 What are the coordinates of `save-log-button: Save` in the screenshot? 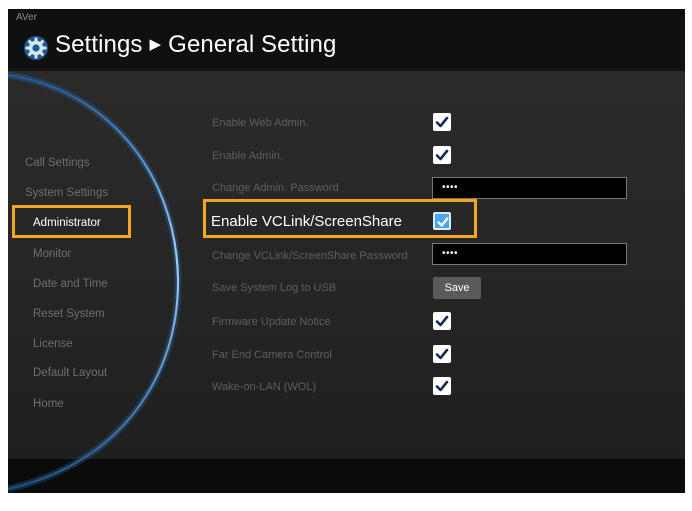 It's located at (457, 288).